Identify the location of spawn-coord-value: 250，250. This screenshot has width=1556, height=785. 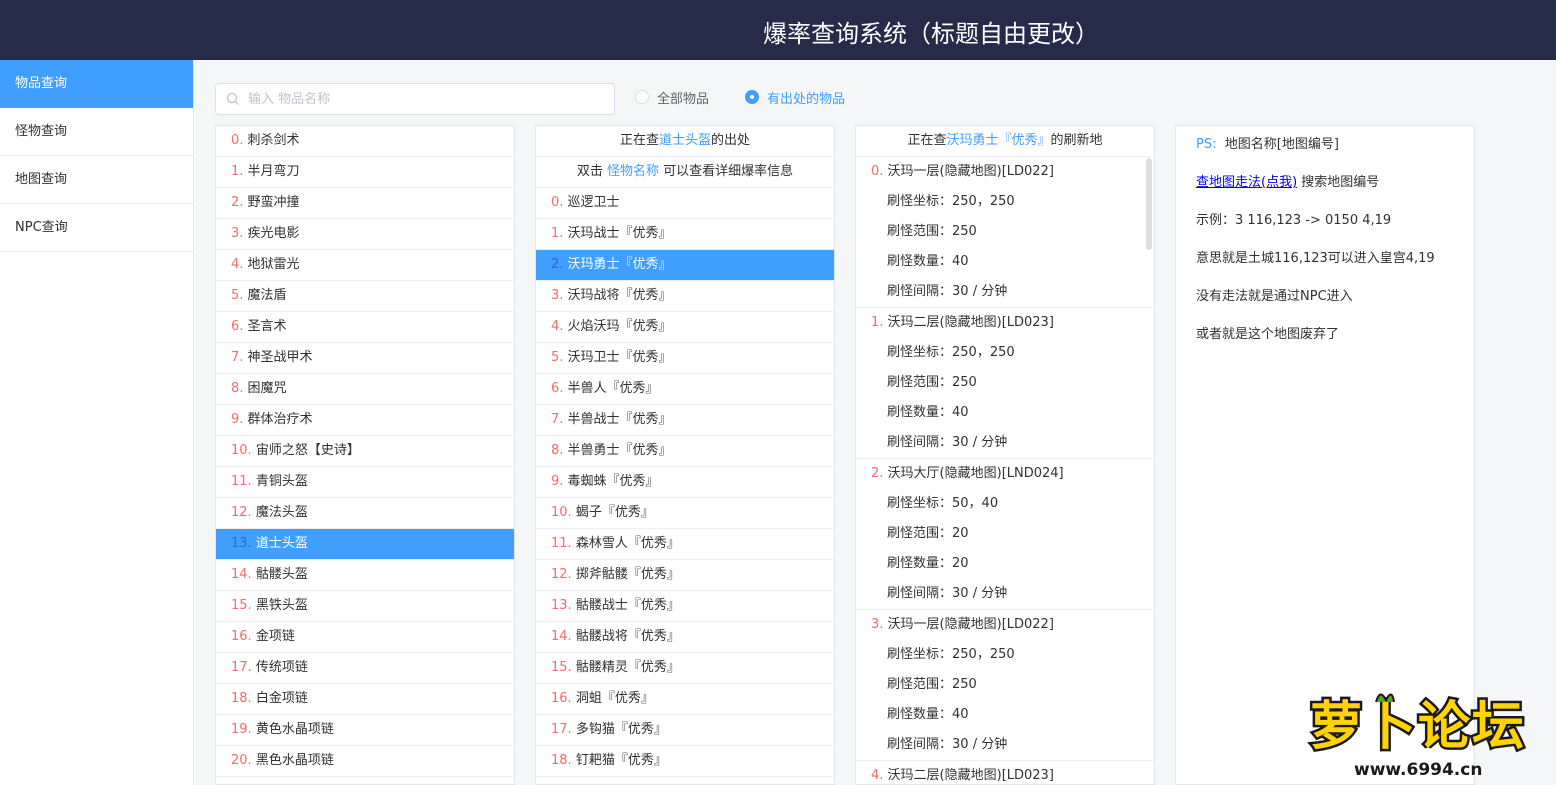
(983, 201).